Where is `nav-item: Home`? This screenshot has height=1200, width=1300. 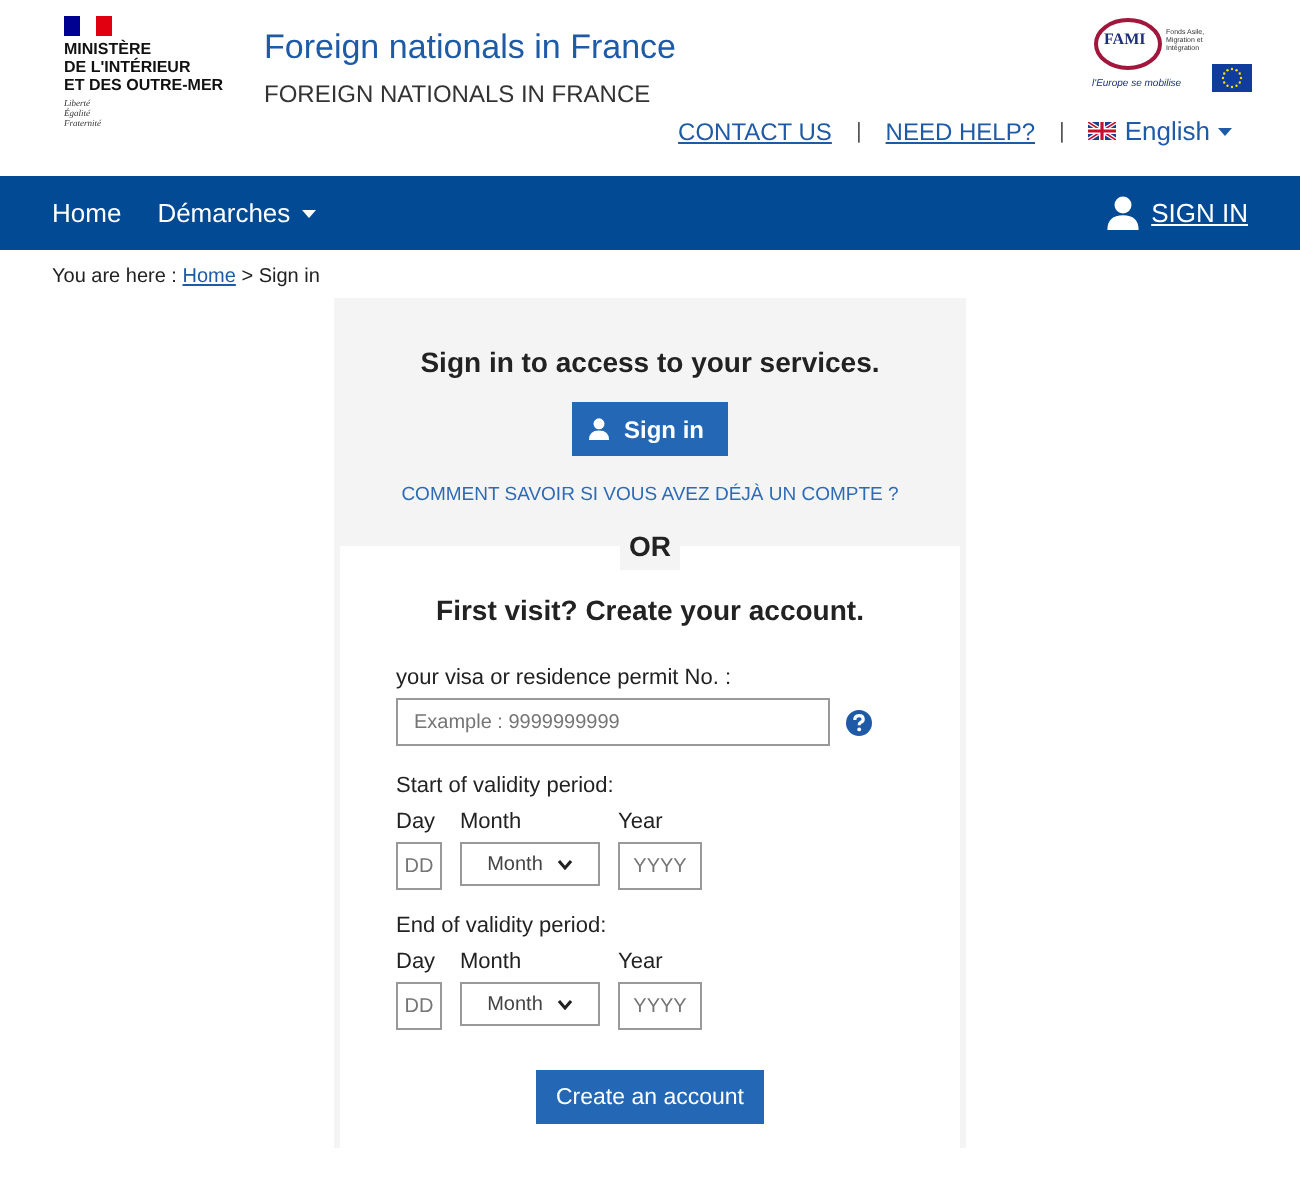 nav-item: Home is located at coordinates (87, 213).